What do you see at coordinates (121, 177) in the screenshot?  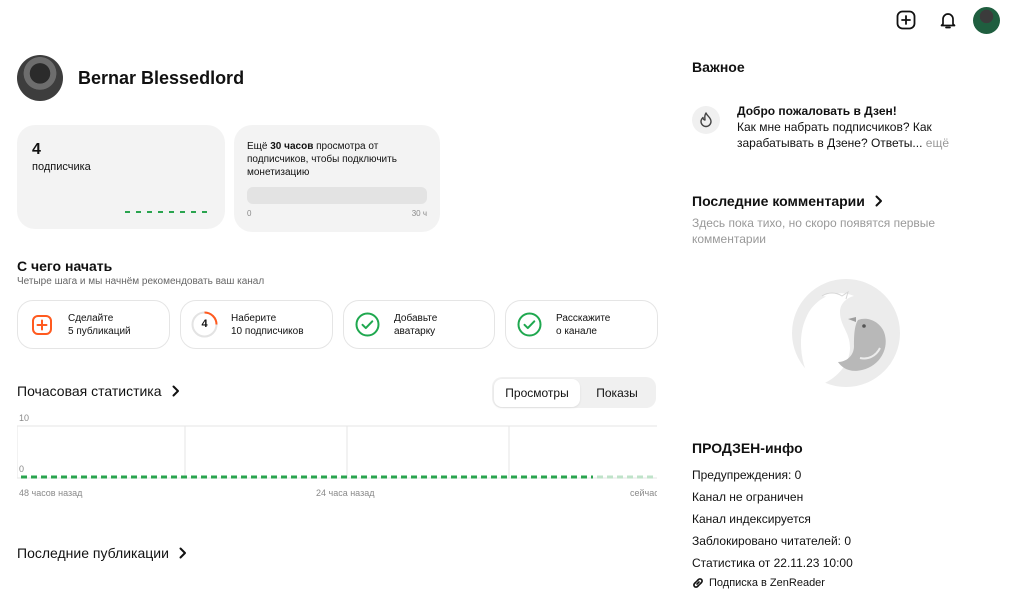 I see `subscribers-card: 4 подписчика` at bounding box center [121, 177].